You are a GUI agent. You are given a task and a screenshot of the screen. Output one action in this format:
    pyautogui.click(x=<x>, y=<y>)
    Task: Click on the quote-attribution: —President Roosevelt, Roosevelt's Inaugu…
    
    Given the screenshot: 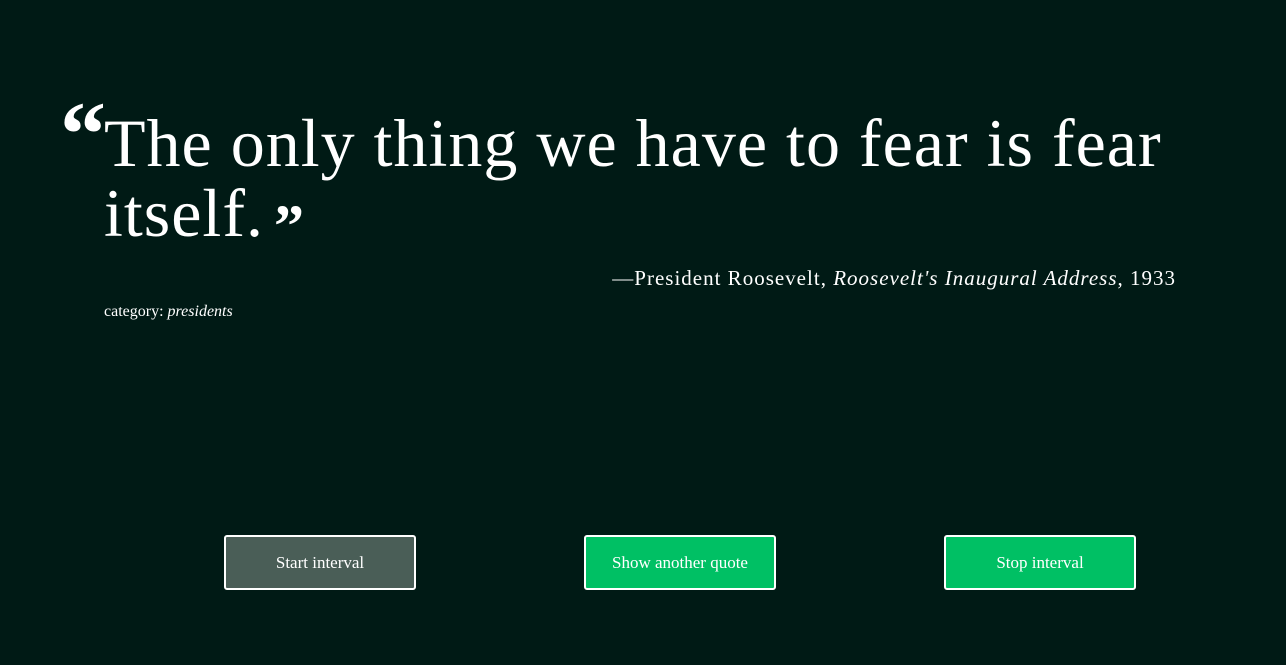 What is the action you would take?
    pyautogui.click(x=894, y=278)
    